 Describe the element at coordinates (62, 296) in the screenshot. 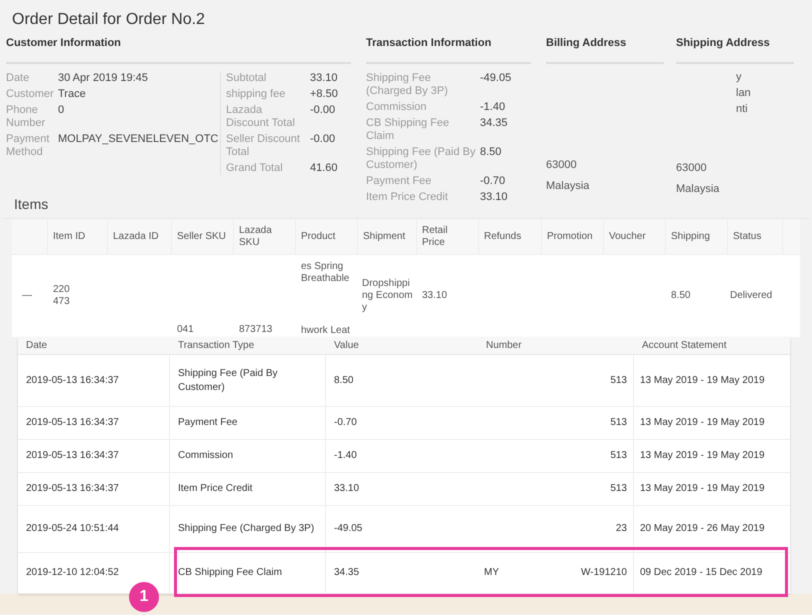

I see `table-cell-text: 220 473` at that location.